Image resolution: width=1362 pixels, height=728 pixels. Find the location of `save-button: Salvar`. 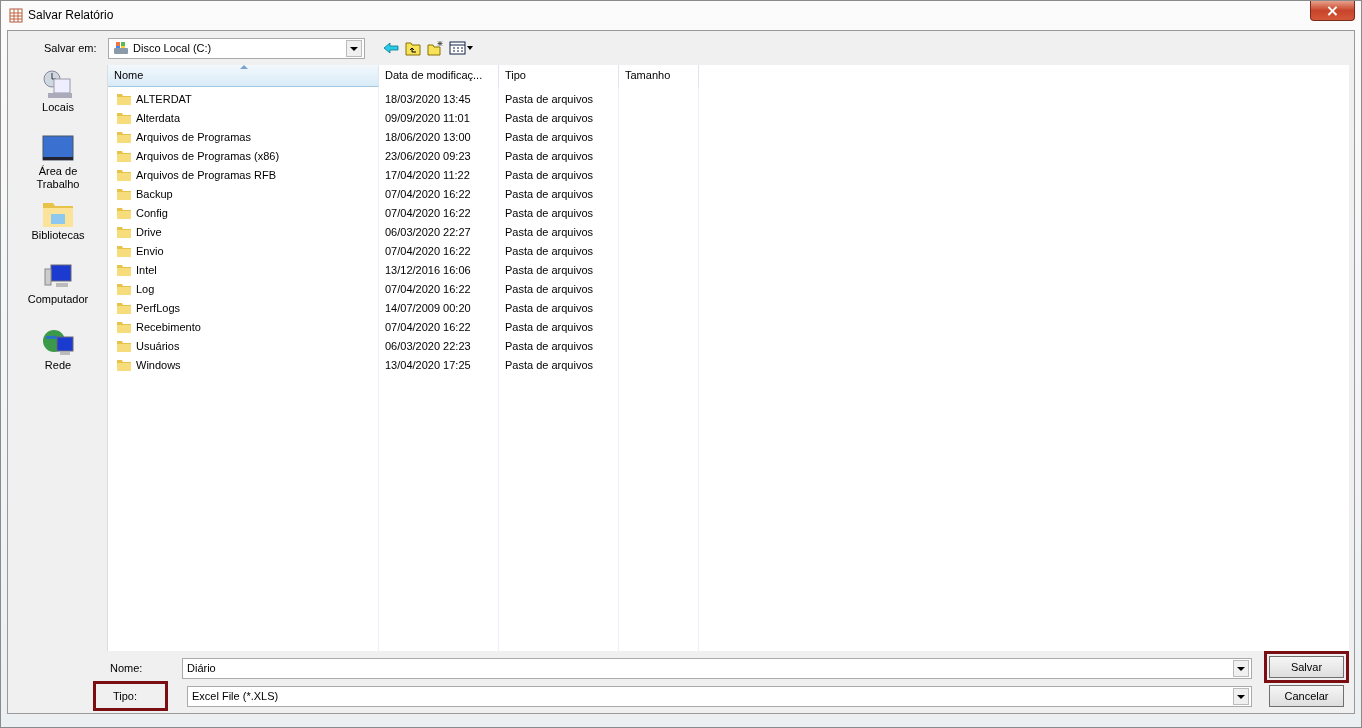

save-button: Salvar is located at coordinates (1306, 667).